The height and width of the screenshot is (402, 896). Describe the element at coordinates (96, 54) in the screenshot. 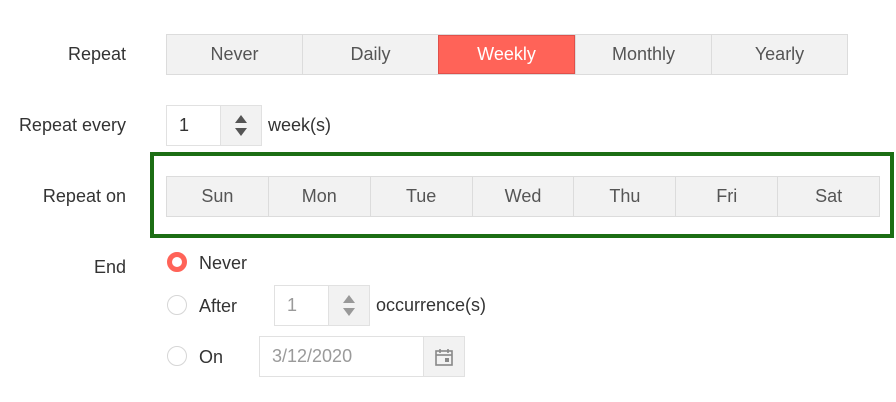

I see `repeat-label: Repeat` at that location.